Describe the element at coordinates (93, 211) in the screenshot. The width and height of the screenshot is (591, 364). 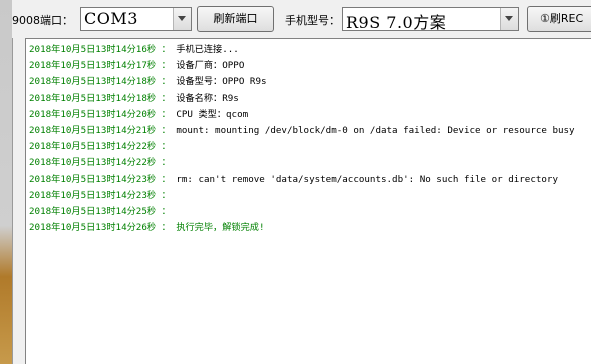
I see `log-timestamp: 2018年10月5日13时14分25秒` at that location.